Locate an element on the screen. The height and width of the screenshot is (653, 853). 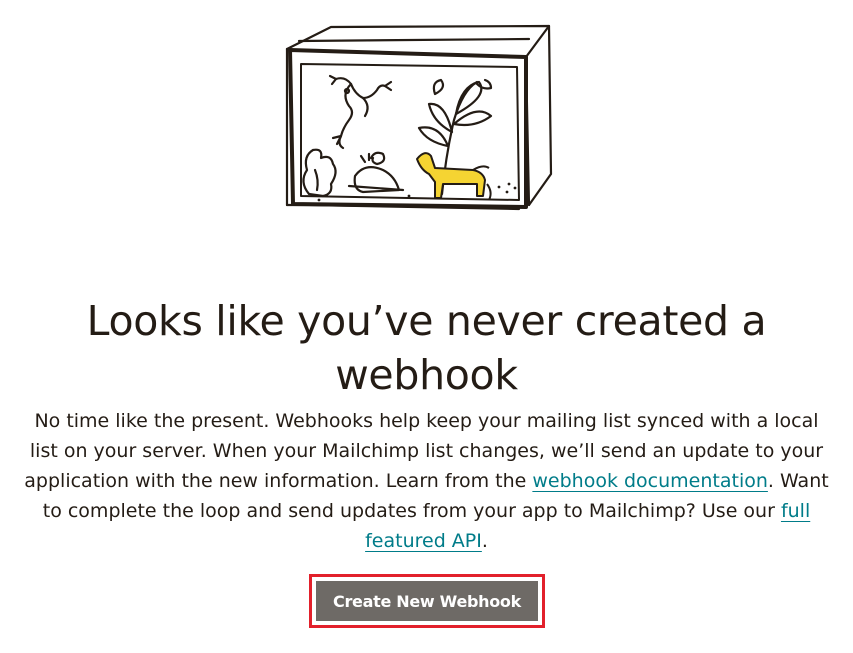
highlight-outline: Create New Webhook is located at coordinates (427, 601).